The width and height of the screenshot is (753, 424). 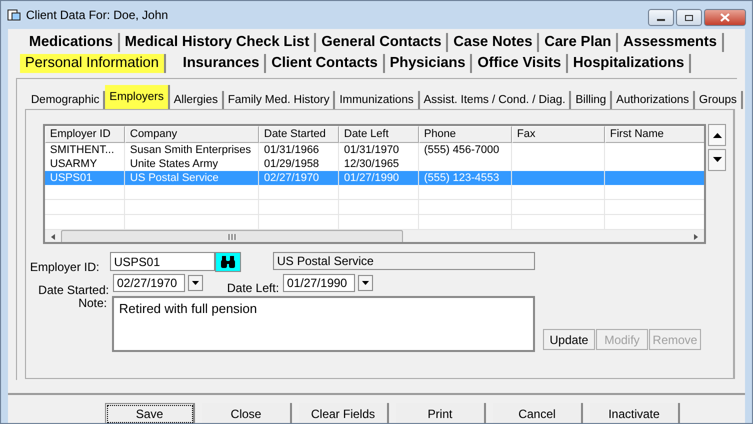 I want to click on close-button, so click(x=725, y=17).